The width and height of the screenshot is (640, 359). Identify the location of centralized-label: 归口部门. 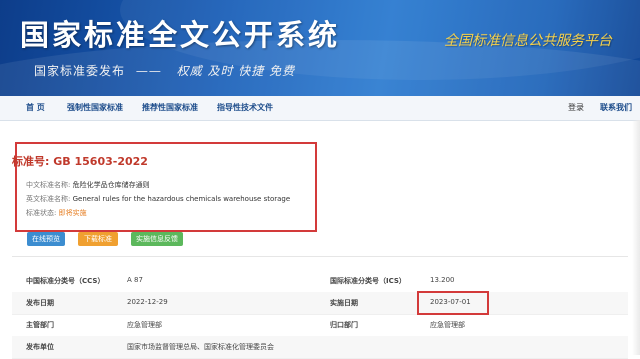
(344, 325).